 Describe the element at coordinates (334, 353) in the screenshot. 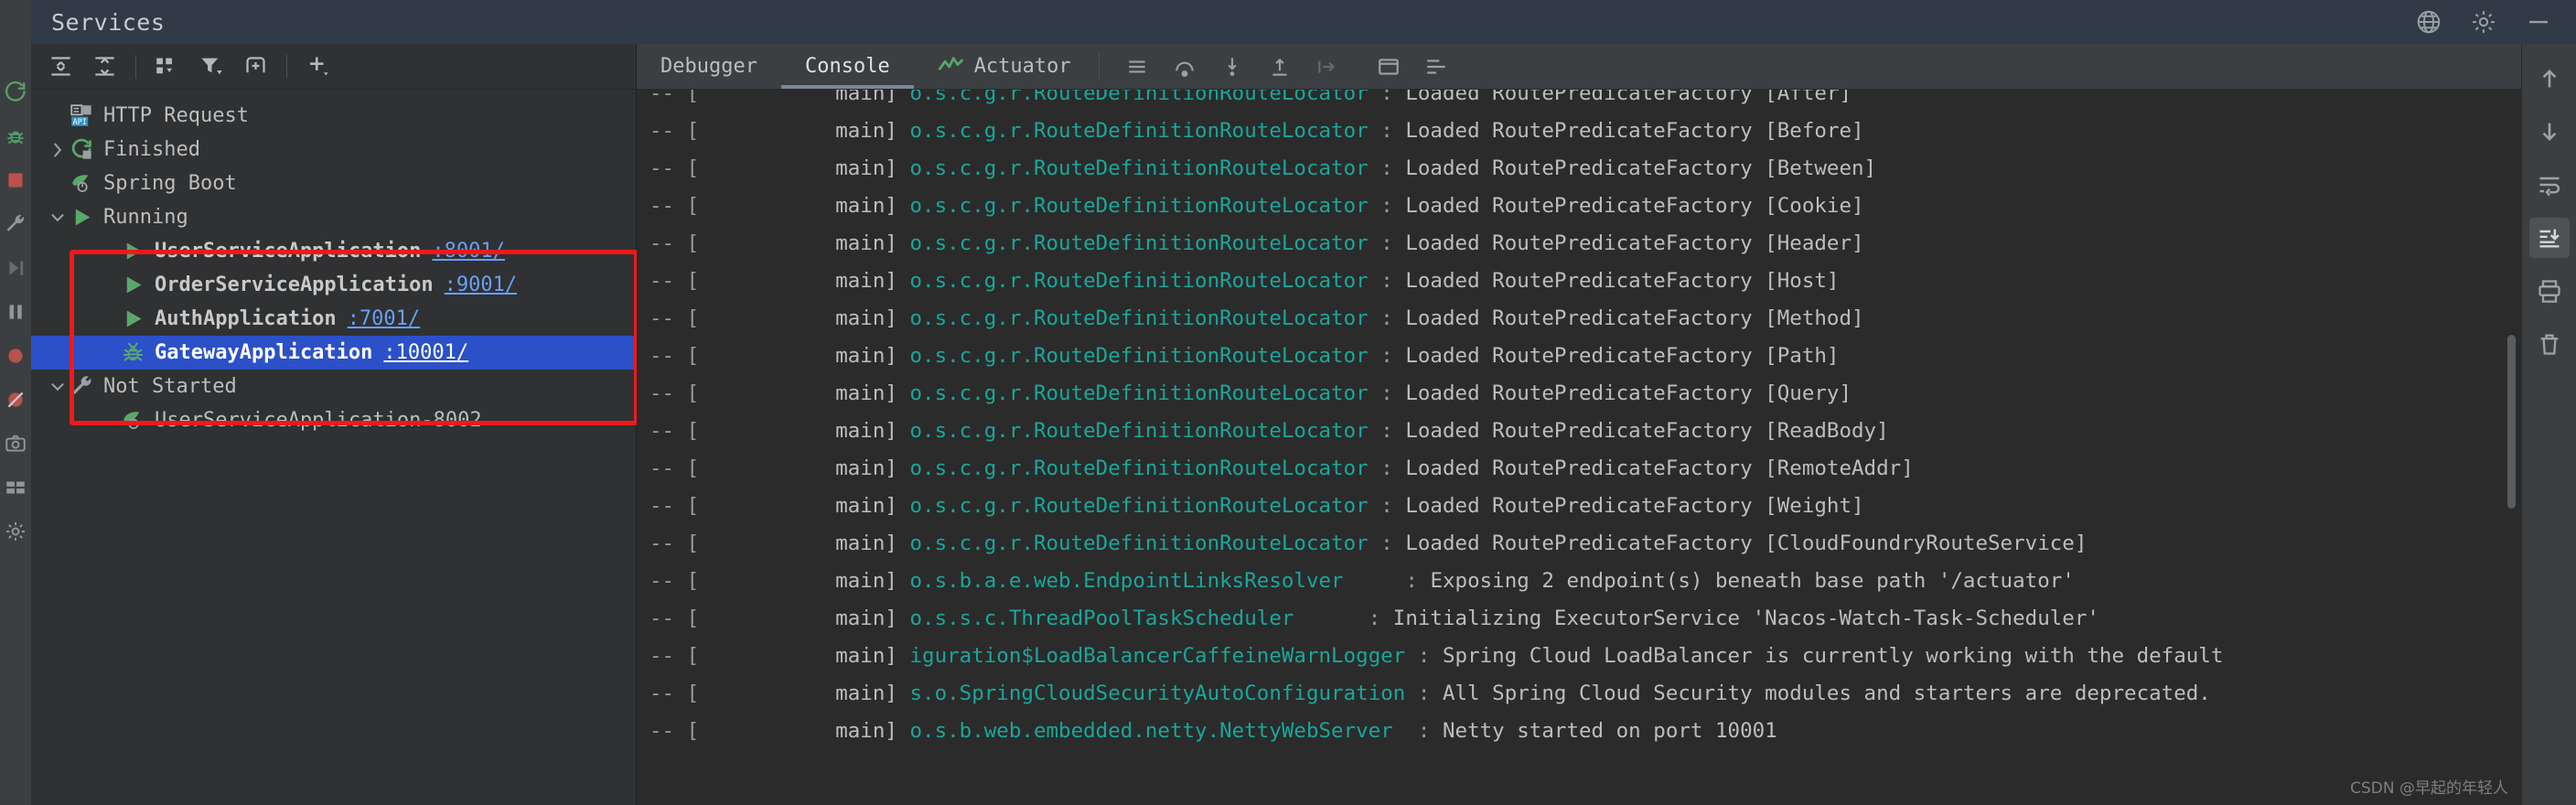

I see `tree-node-gateway-application: GatewayApplication:10001/` at that location.